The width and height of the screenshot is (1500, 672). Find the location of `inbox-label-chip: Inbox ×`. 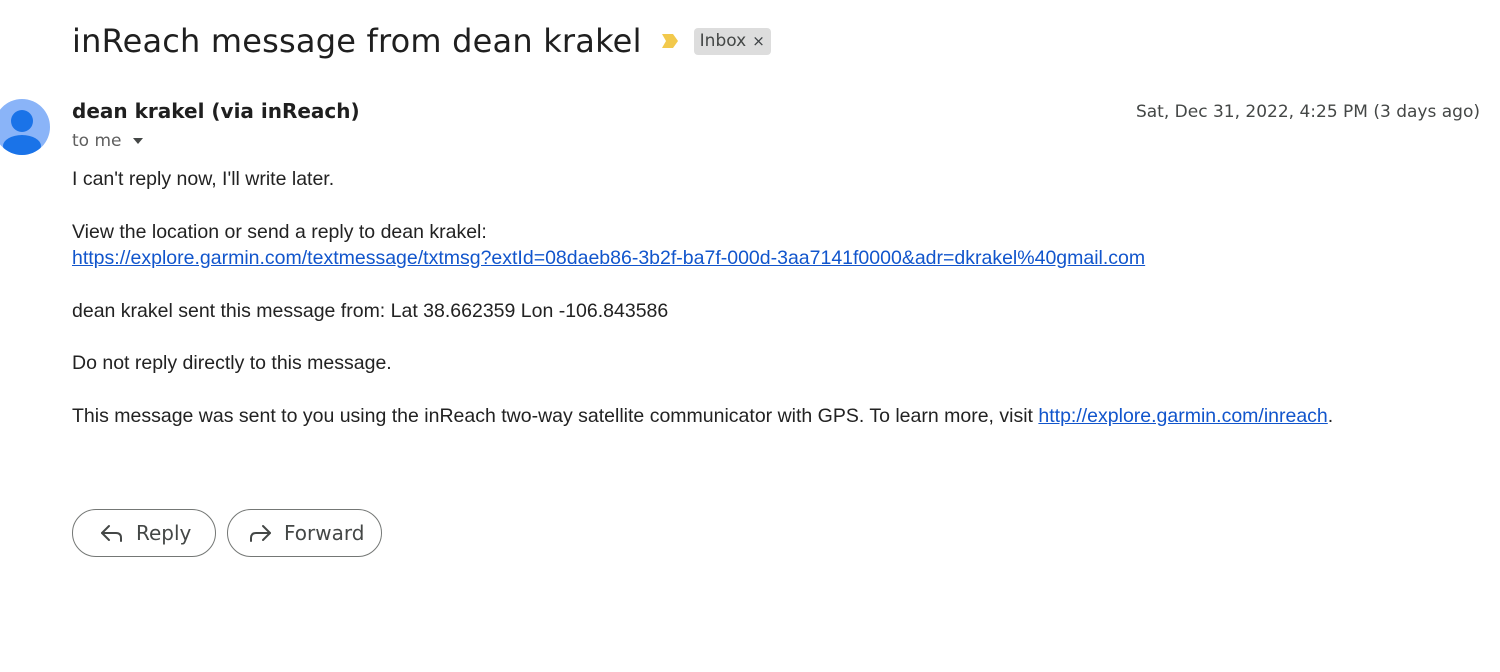

inbox-label-chip: Inbox × is located at coordinates (732, 41).